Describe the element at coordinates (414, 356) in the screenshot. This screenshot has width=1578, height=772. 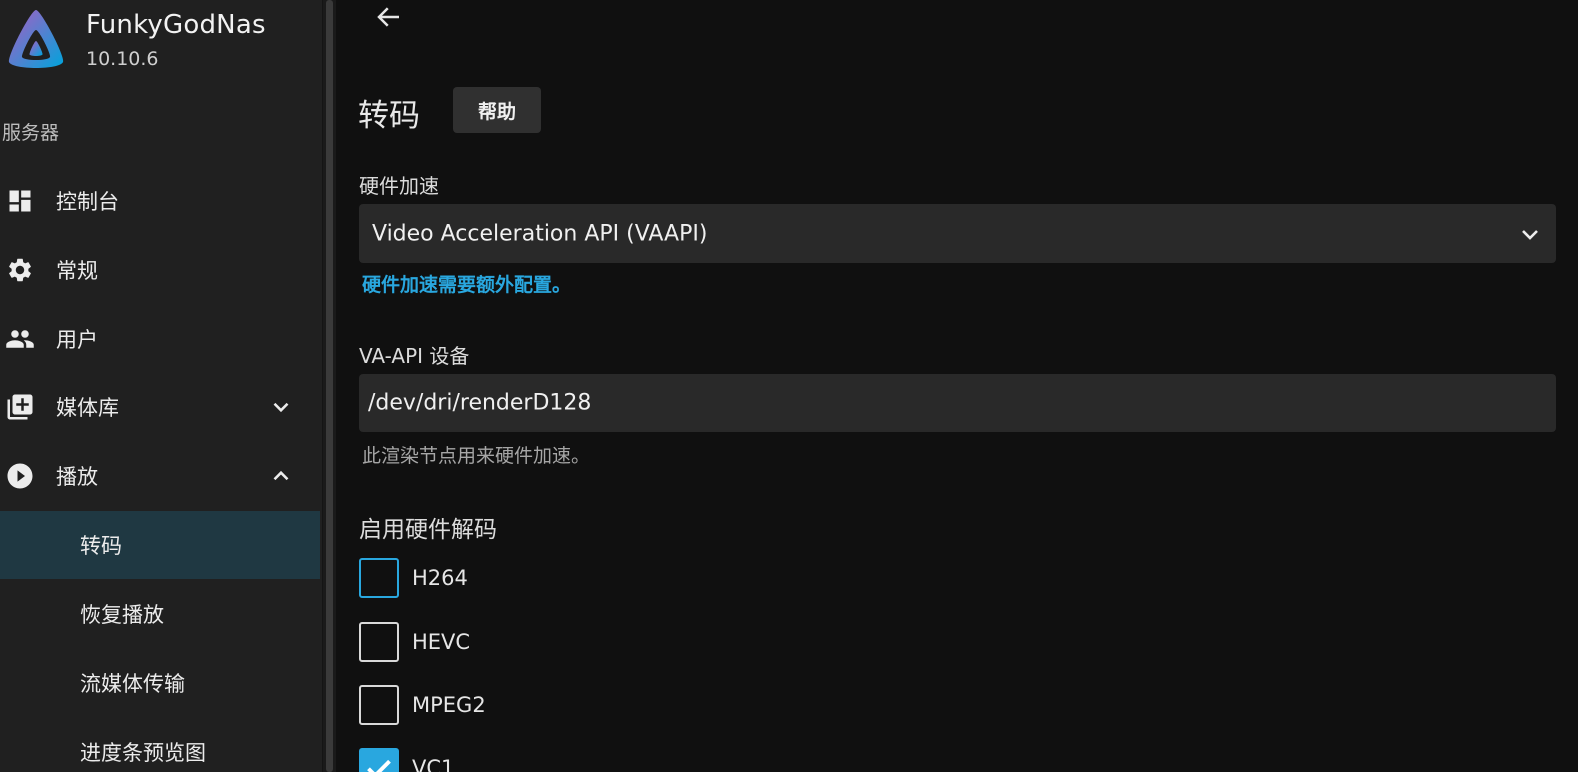
I see `vaapi-device-label: VA-API 设备` at that location.